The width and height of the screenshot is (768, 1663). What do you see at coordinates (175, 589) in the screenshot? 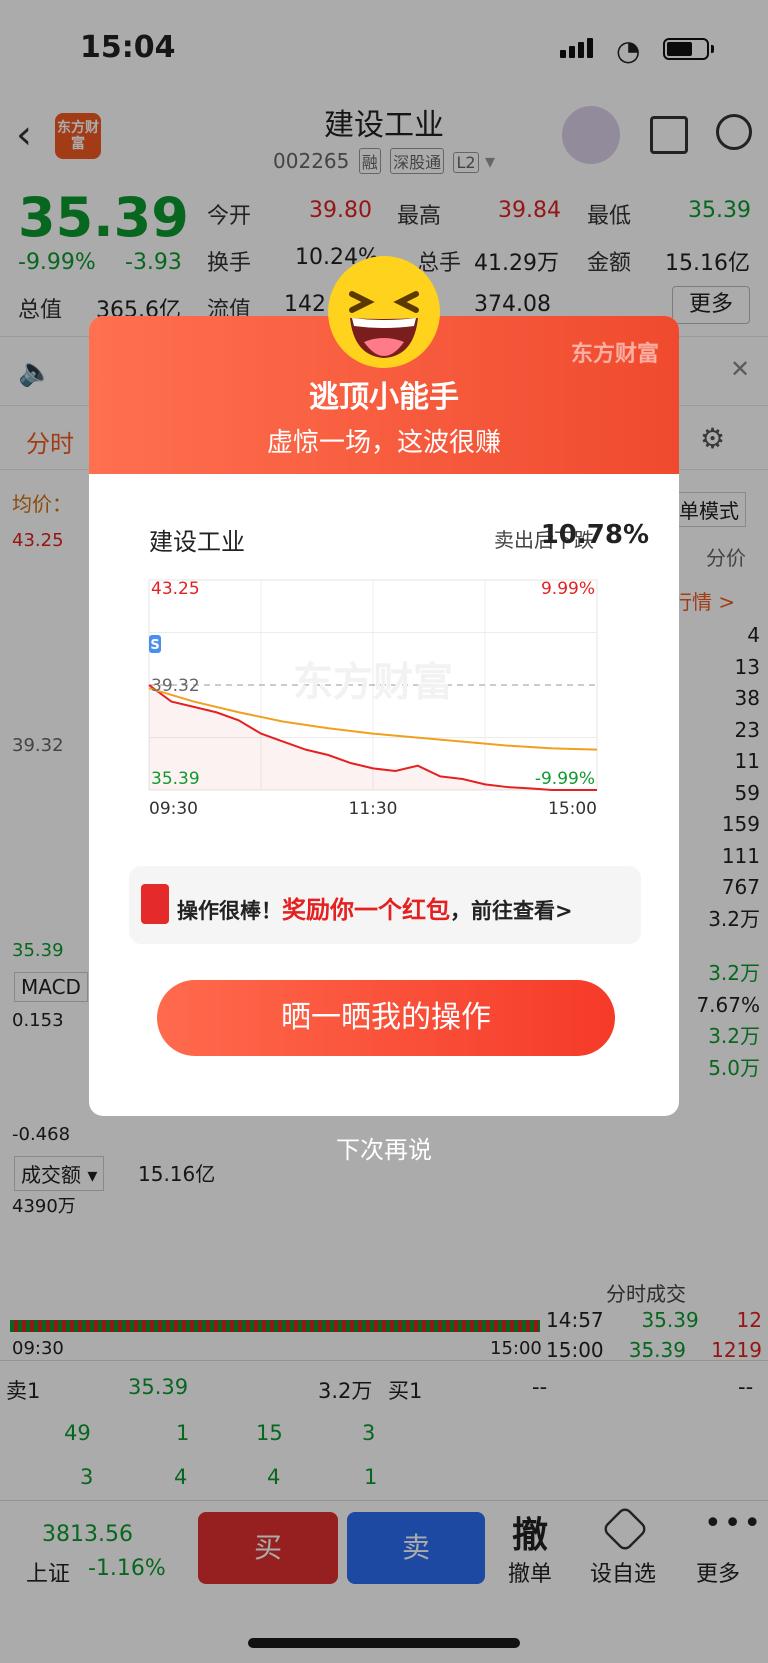
I see `y-tick-label: 43.25` at bounding box center [175, 589].